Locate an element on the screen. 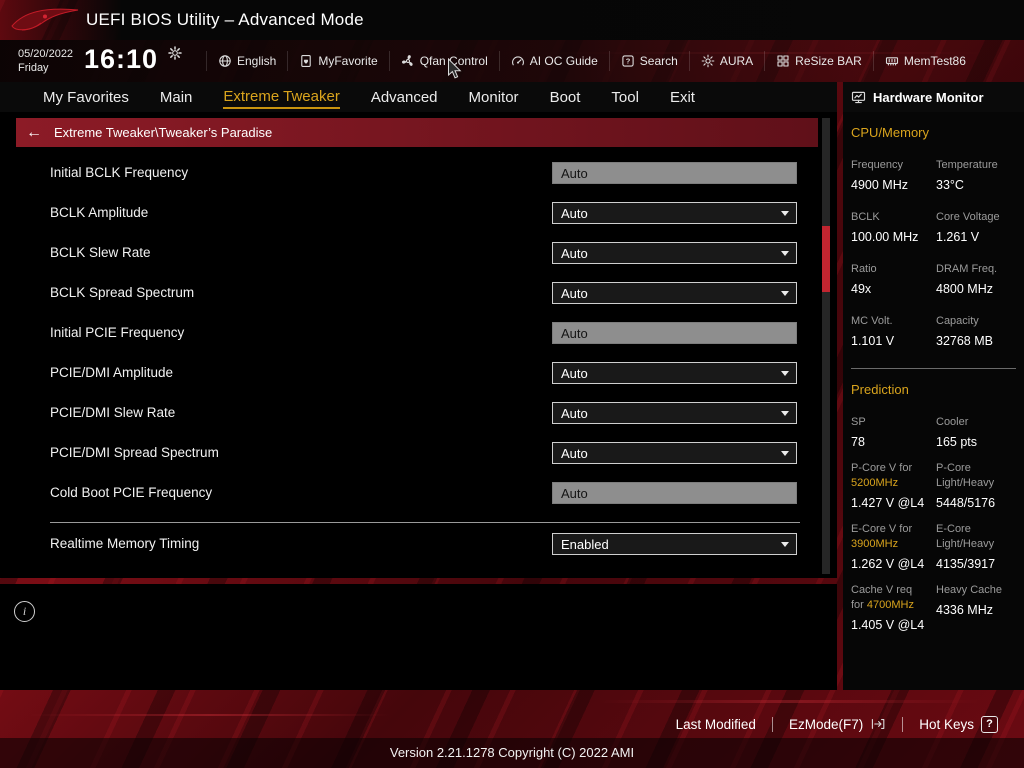 The image size is (1024, 768). setting-row-bclk-amplitude: BCLK Amplitude Auto is located at coordinates (418, 213).